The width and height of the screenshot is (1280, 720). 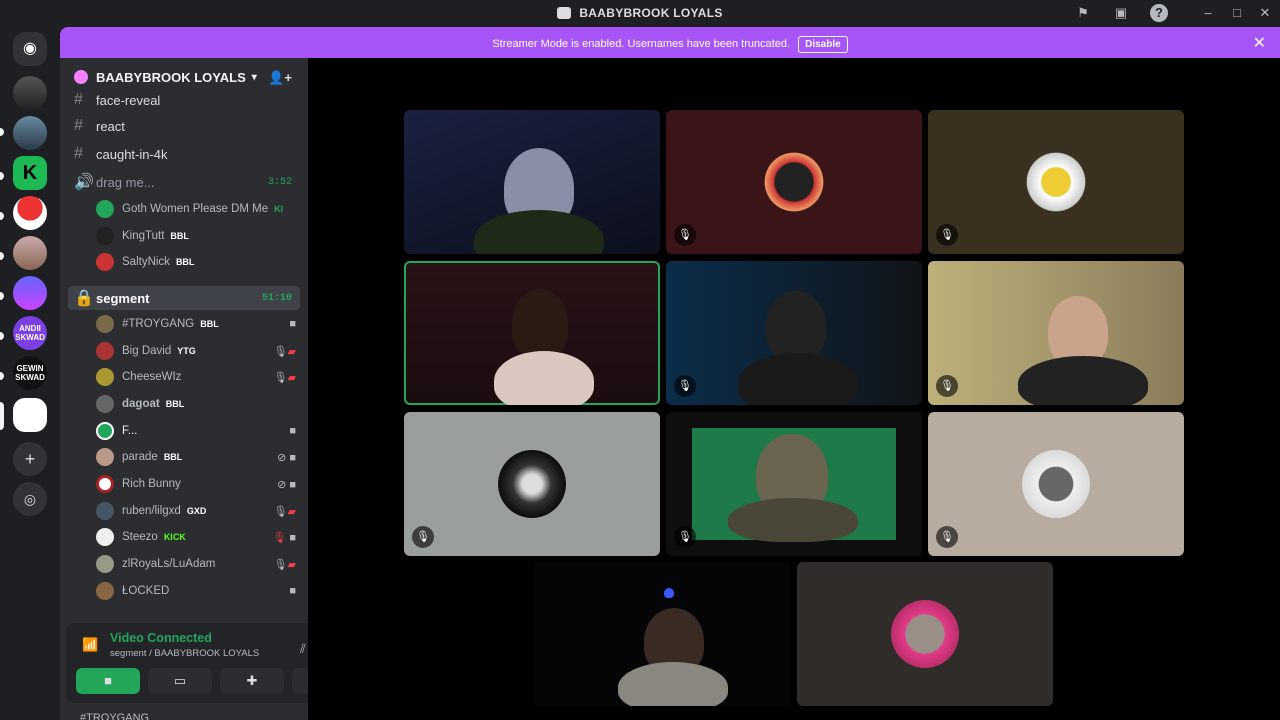 I want to click on explore-icon: ◎, so click(x=30, y=499).